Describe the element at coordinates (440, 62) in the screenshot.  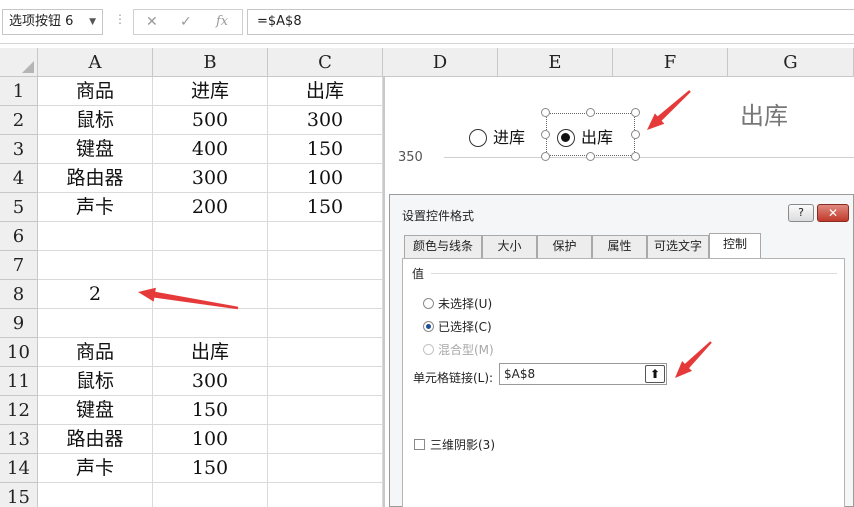
I see `column-header-d: D` at that location.